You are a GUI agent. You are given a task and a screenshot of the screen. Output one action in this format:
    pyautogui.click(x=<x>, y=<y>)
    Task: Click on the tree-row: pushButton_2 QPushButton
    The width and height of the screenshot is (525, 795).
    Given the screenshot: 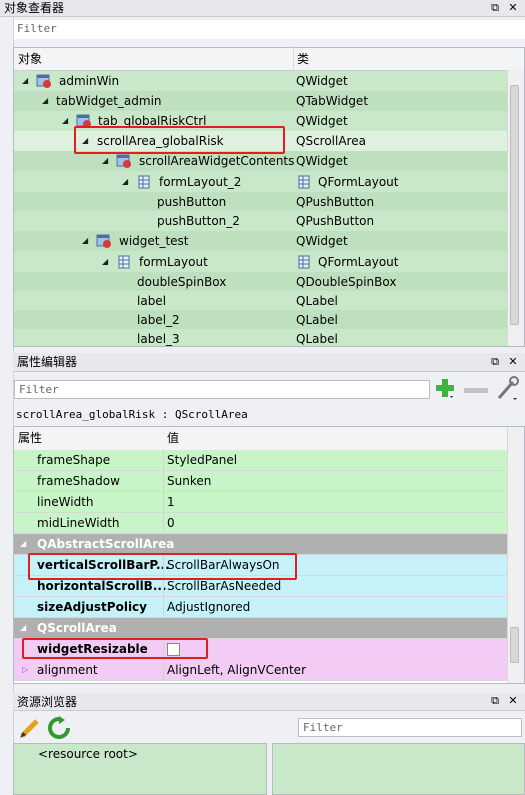 What is the action you would take?
    pyautogui.click(x=260, y=221)
    